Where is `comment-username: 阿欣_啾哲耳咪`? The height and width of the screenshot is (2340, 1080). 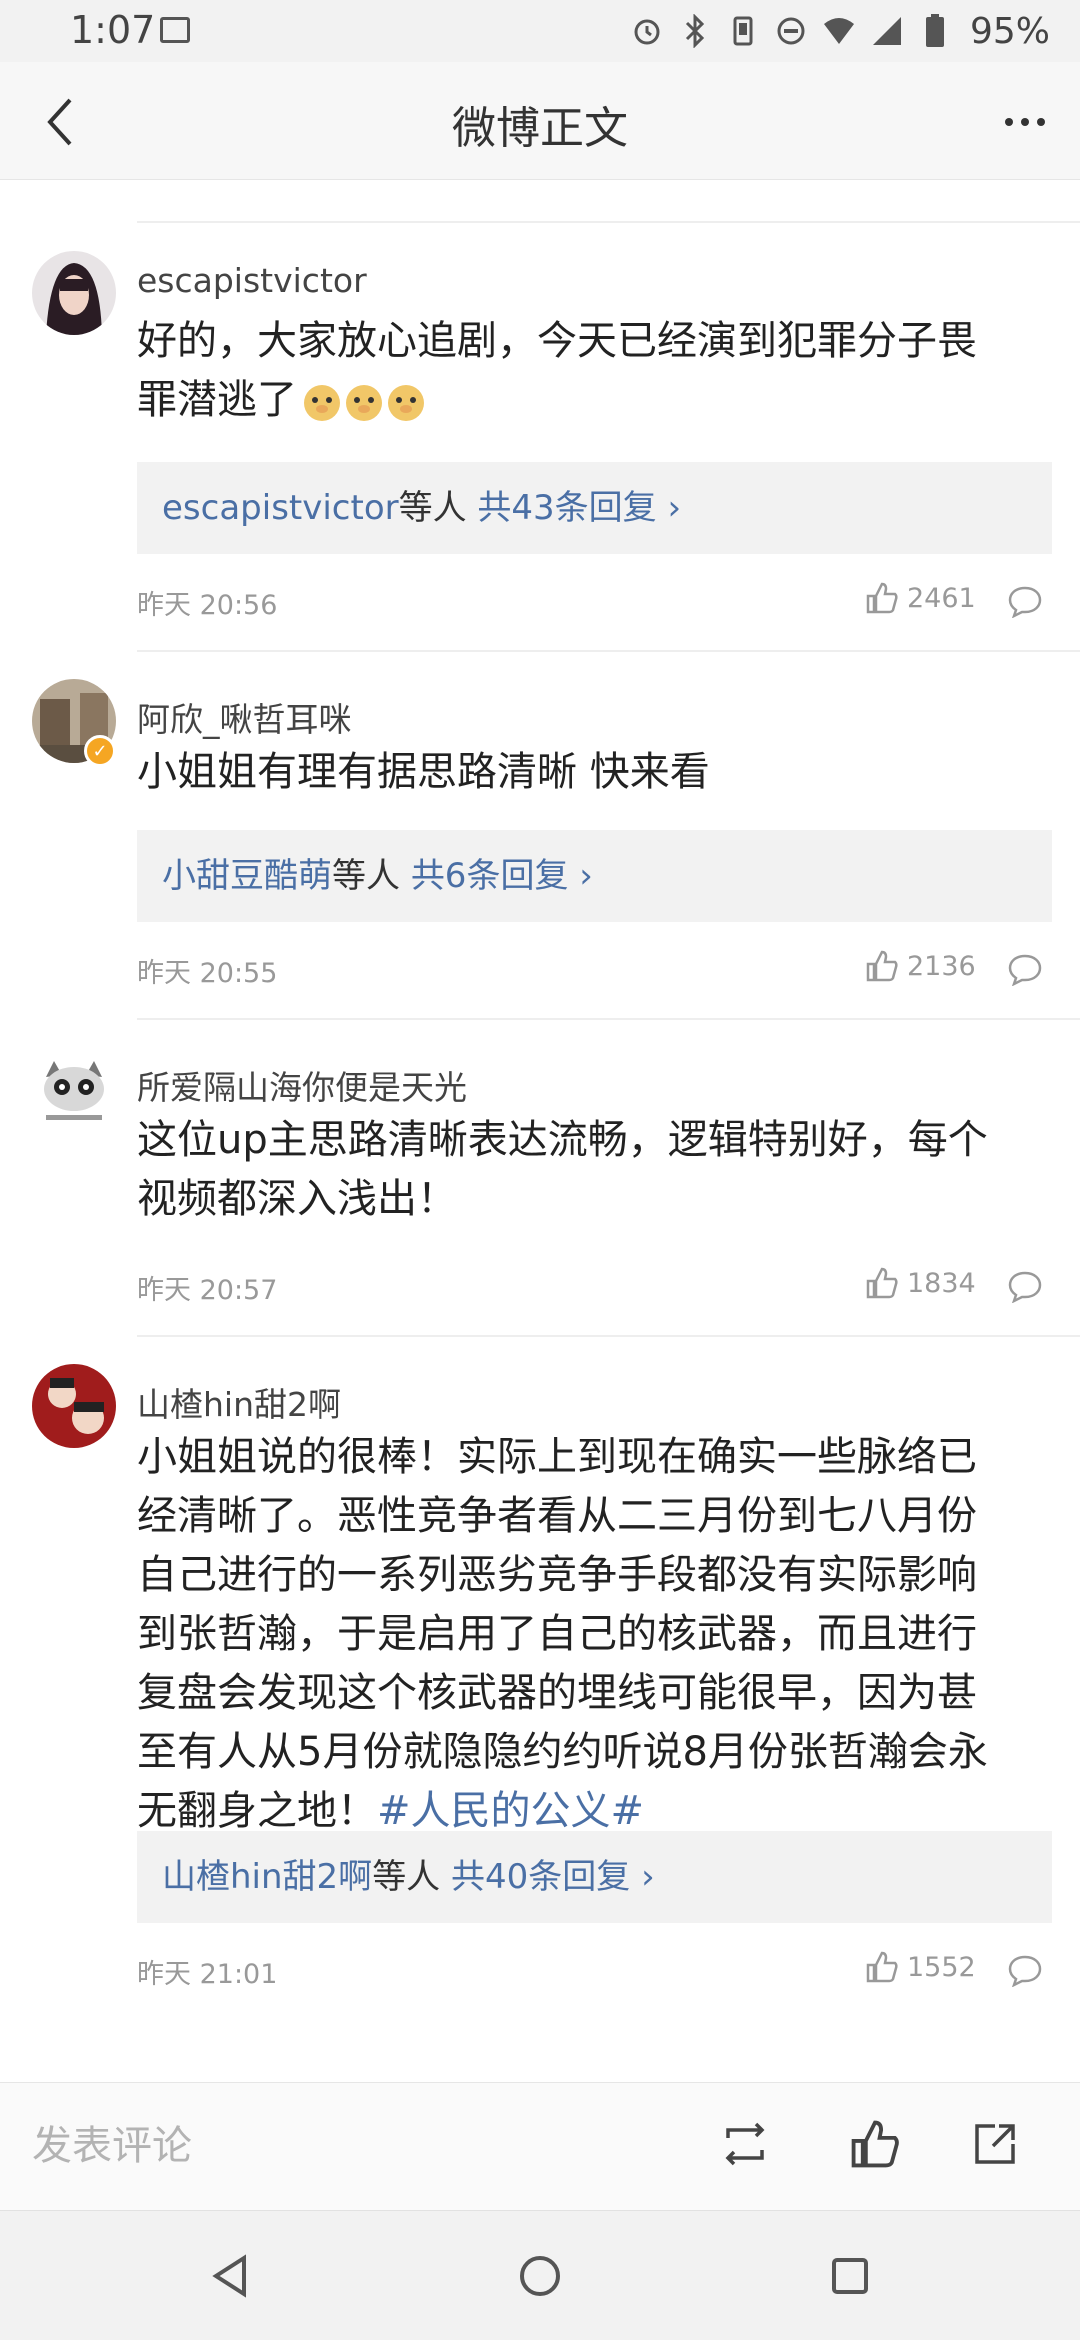
comment-username: 阿欣_啾哲耳咪 is located at coordinates (244, 717).